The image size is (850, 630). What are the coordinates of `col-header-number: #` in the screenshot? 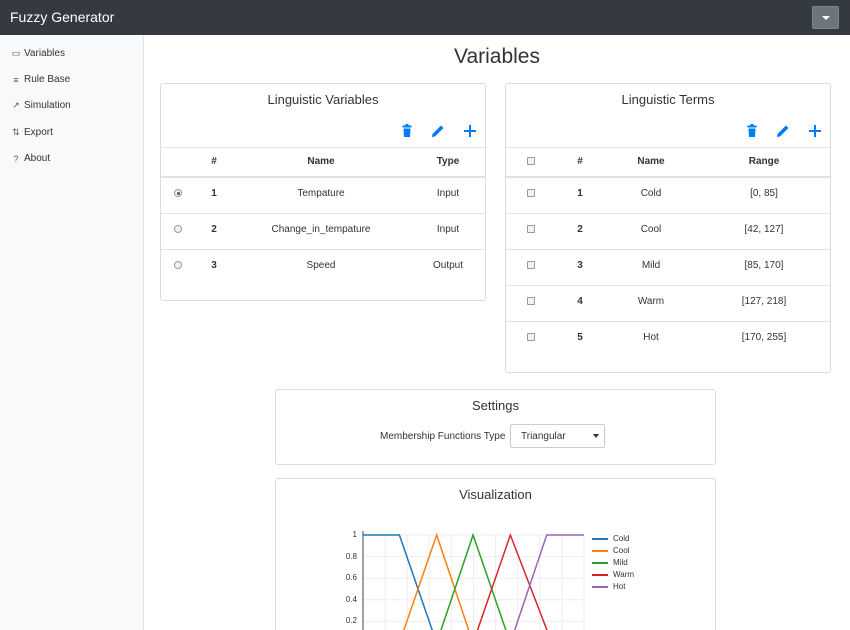 It's located at (580, 161).